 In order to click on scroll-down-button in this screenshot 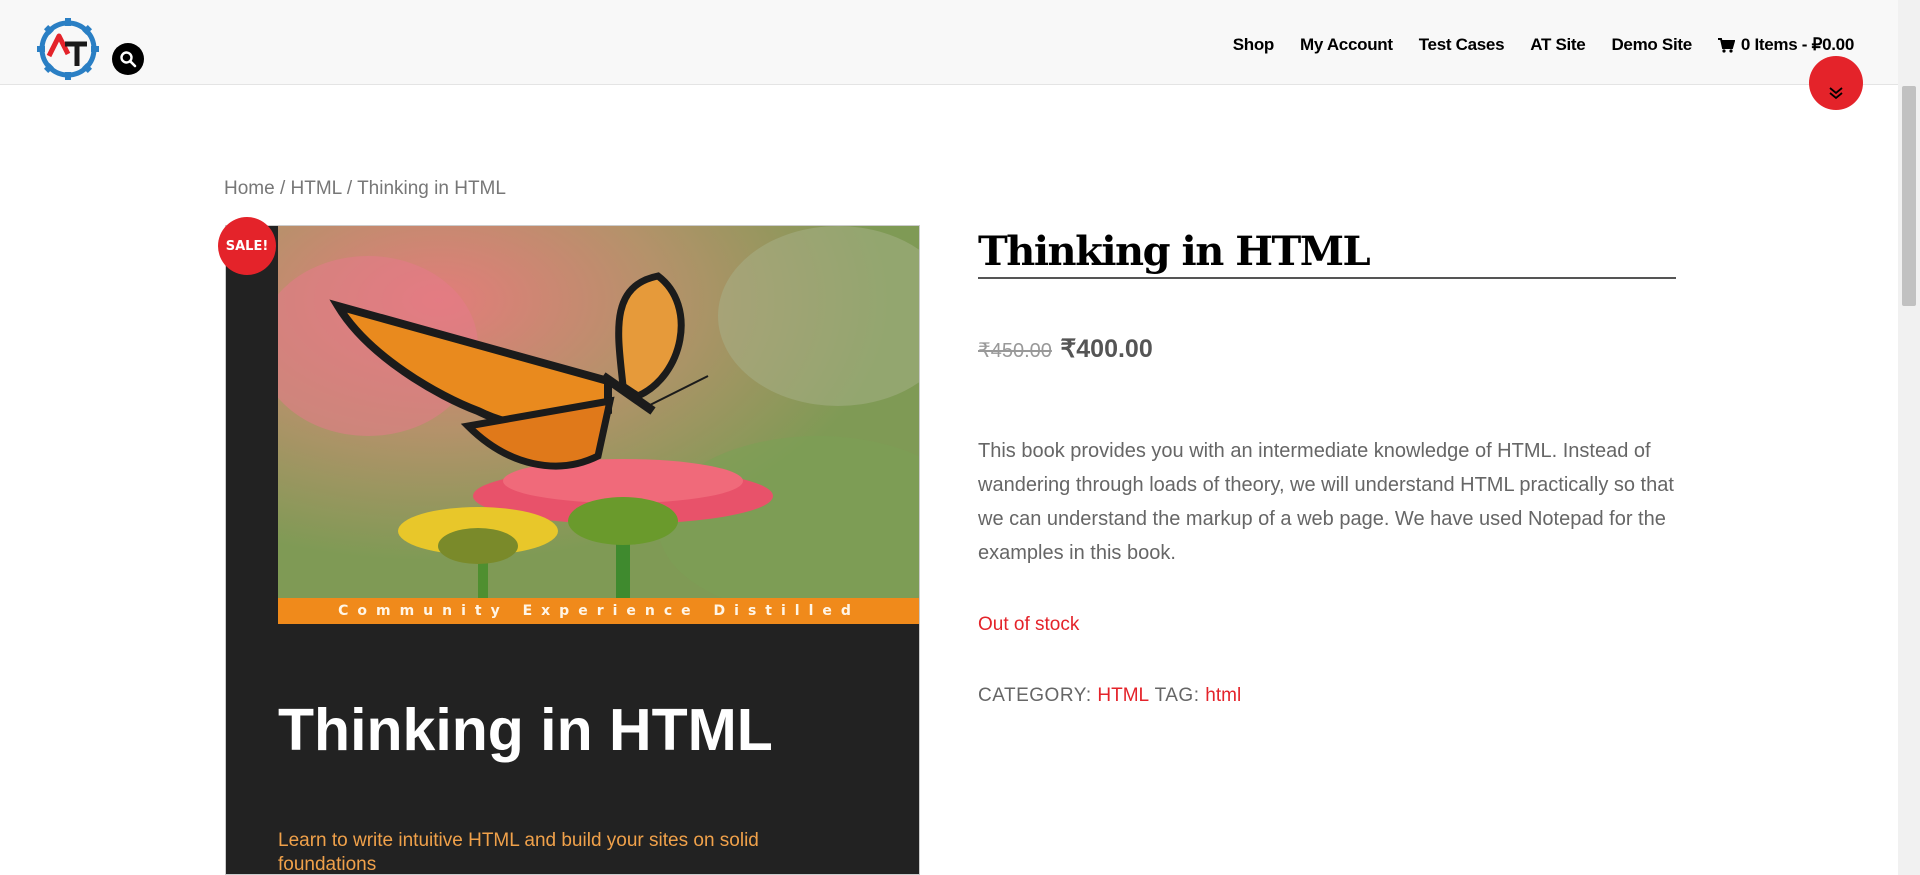, I will do `click(1836, 83)`.